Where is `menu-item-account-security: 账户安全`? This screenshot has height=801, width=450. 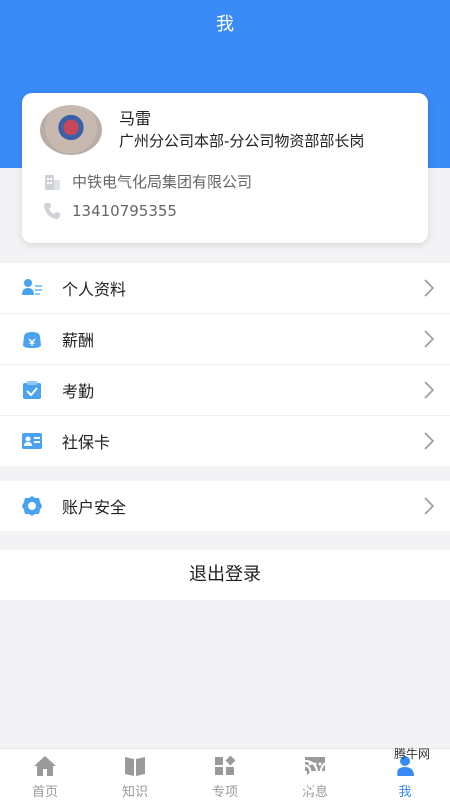 menu-item-account-security: 账户安全 is located at coordinates (225, 506).